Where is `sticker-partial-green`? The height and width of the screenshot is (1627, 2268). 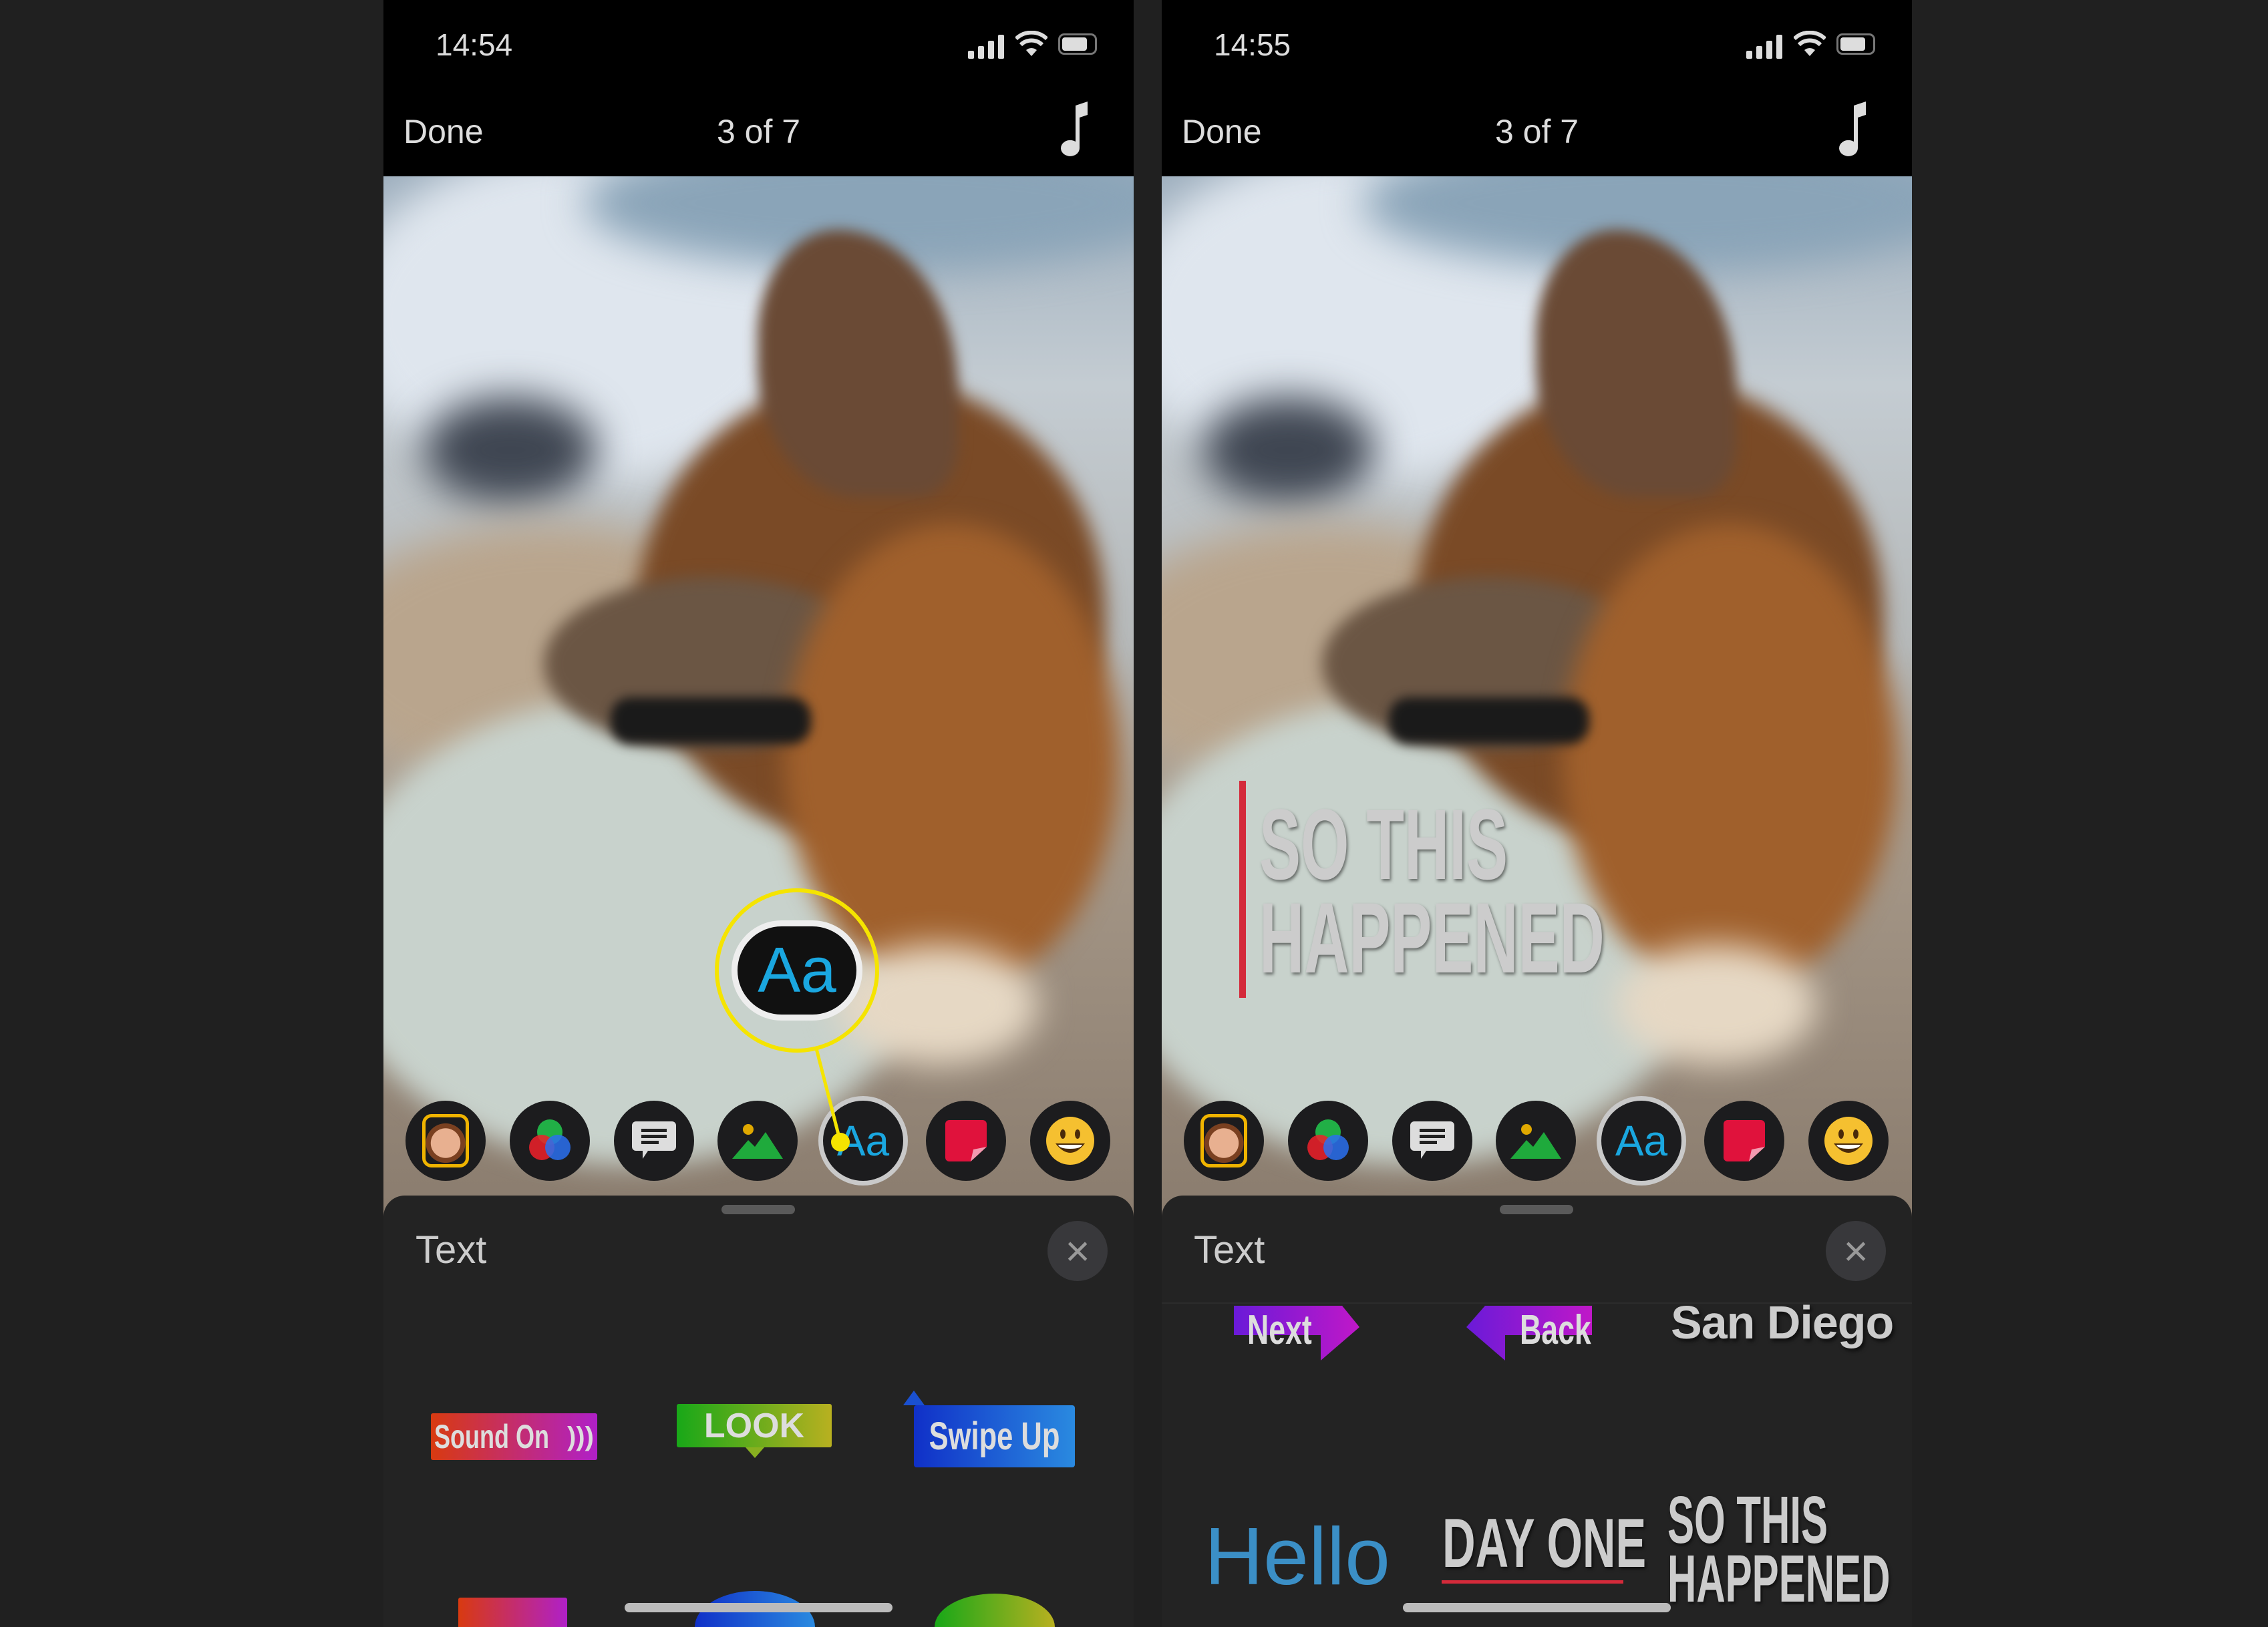 sticker-partial-green is located at coordinates (995, 1610).